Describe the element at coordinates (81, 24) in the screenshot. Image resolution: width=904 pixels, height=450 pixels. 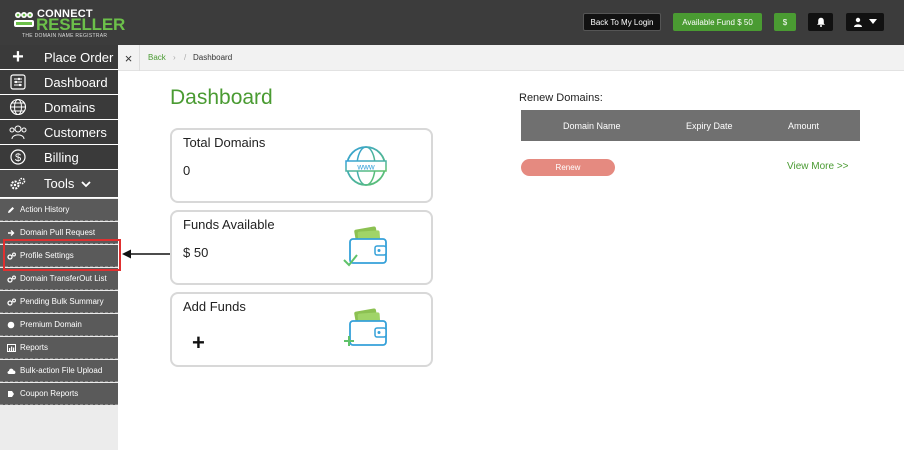
I see `brand-line2: RESELLER` at that location.